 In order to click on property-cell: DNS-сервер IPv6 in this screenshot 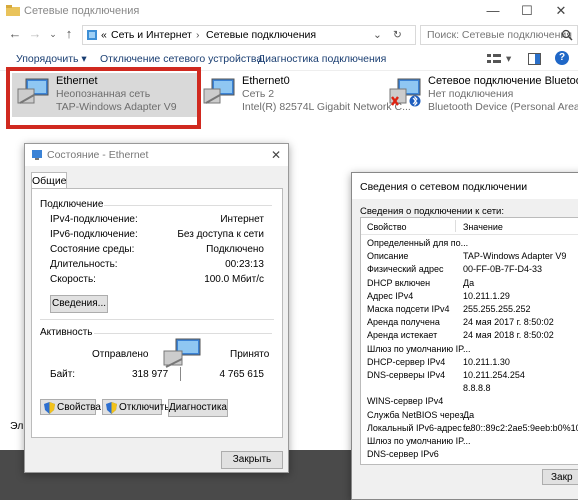, I will do `click(403, 454)`.